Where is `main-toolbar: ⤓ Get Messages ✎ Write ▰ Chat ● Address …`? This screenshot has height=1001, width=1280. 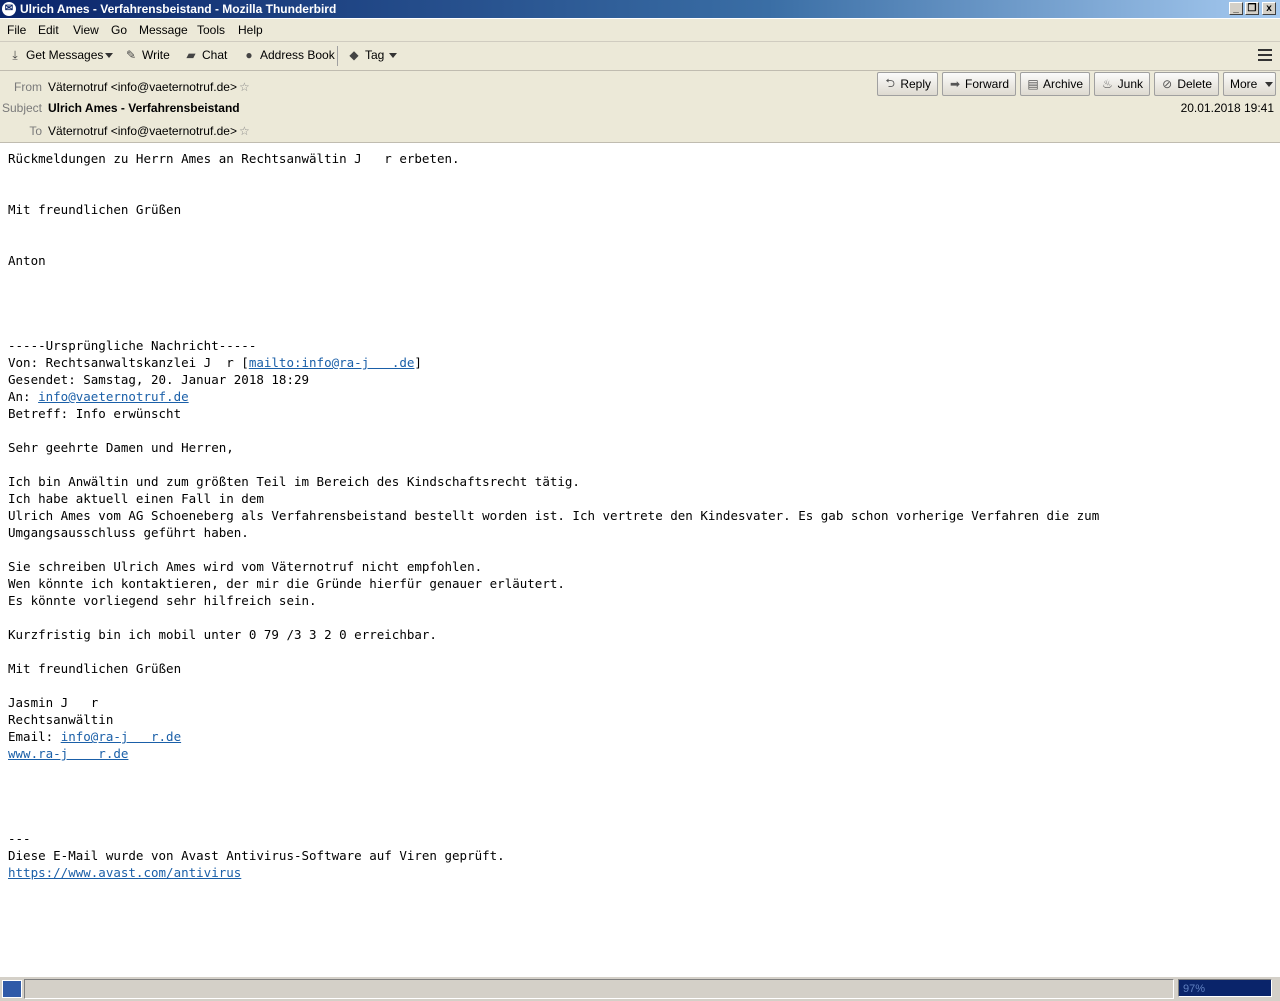 main-toolbar: ⤓ Get Messages ✎ Write ▰ Chat ● Address … is located at coordinates (640, 56).